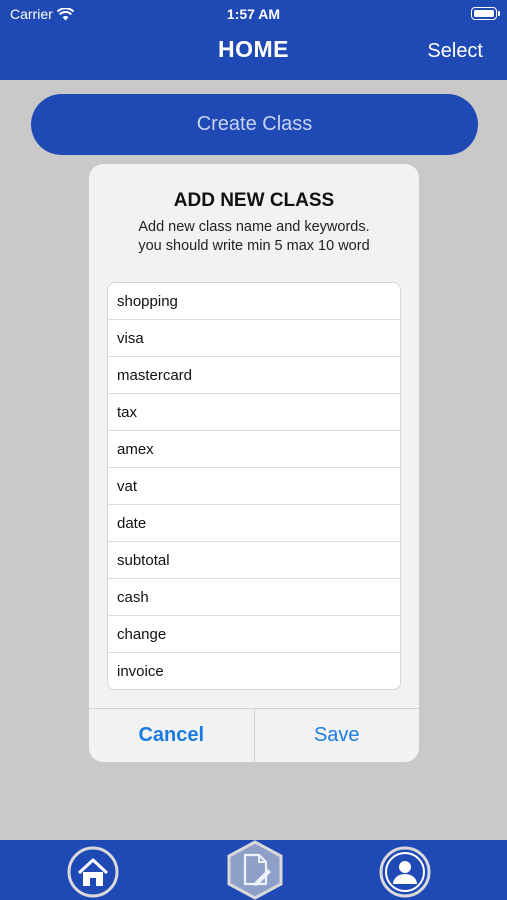  I want to click on nav-bar: Carrier 1:57 AM HOME Select, so click(253, 40).